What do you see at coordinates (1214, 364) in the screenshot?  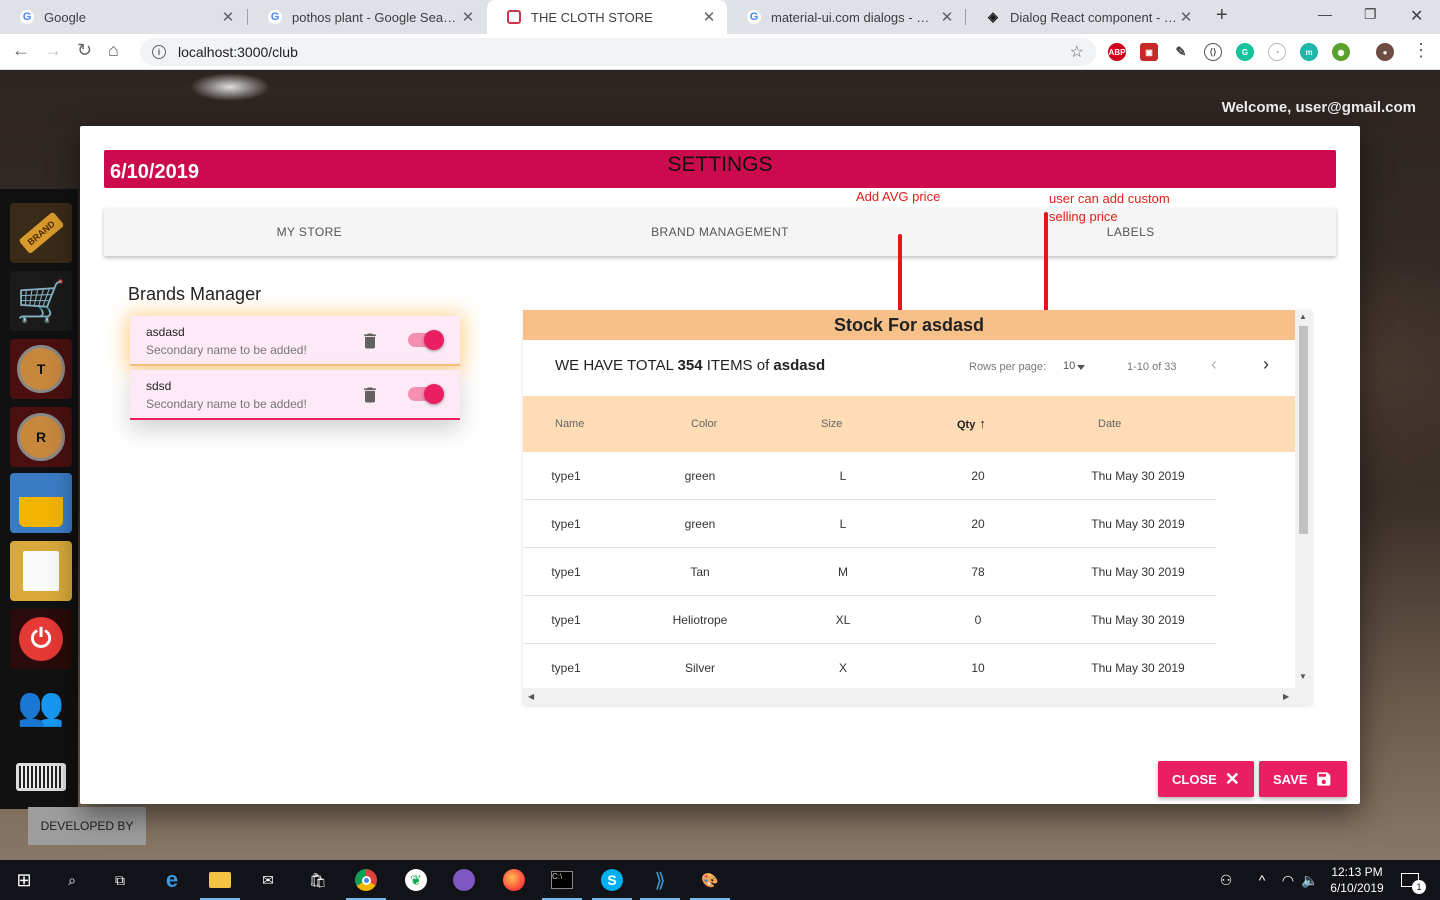 I see `previous-page-icon: ‹` at bounding box center [1214, 364].